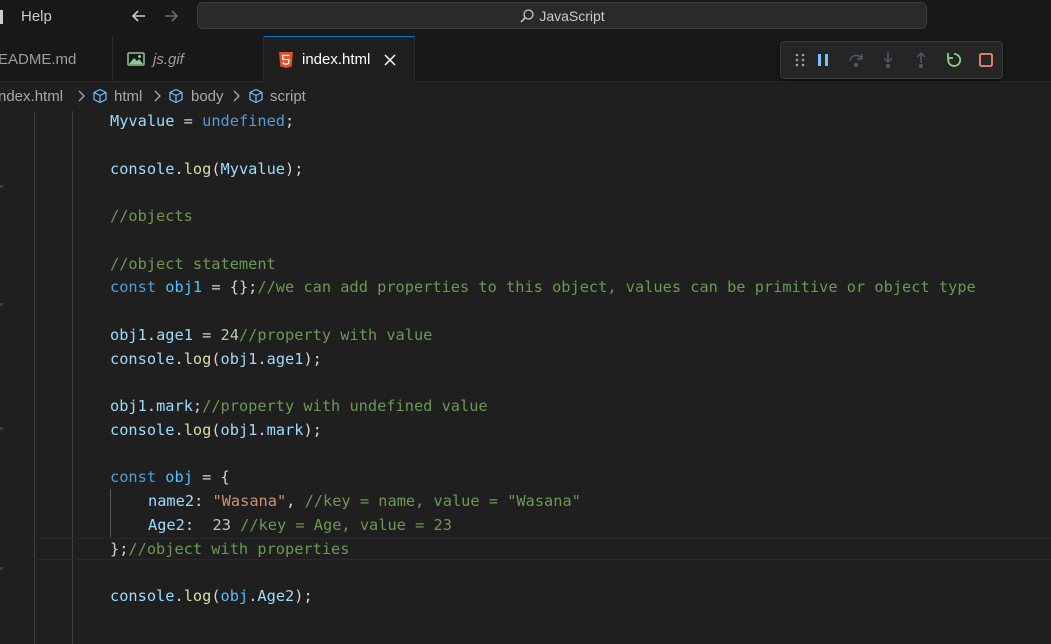 The image size is (1051, 644). I want to click on code-line: //object statement, so click(193, 265).